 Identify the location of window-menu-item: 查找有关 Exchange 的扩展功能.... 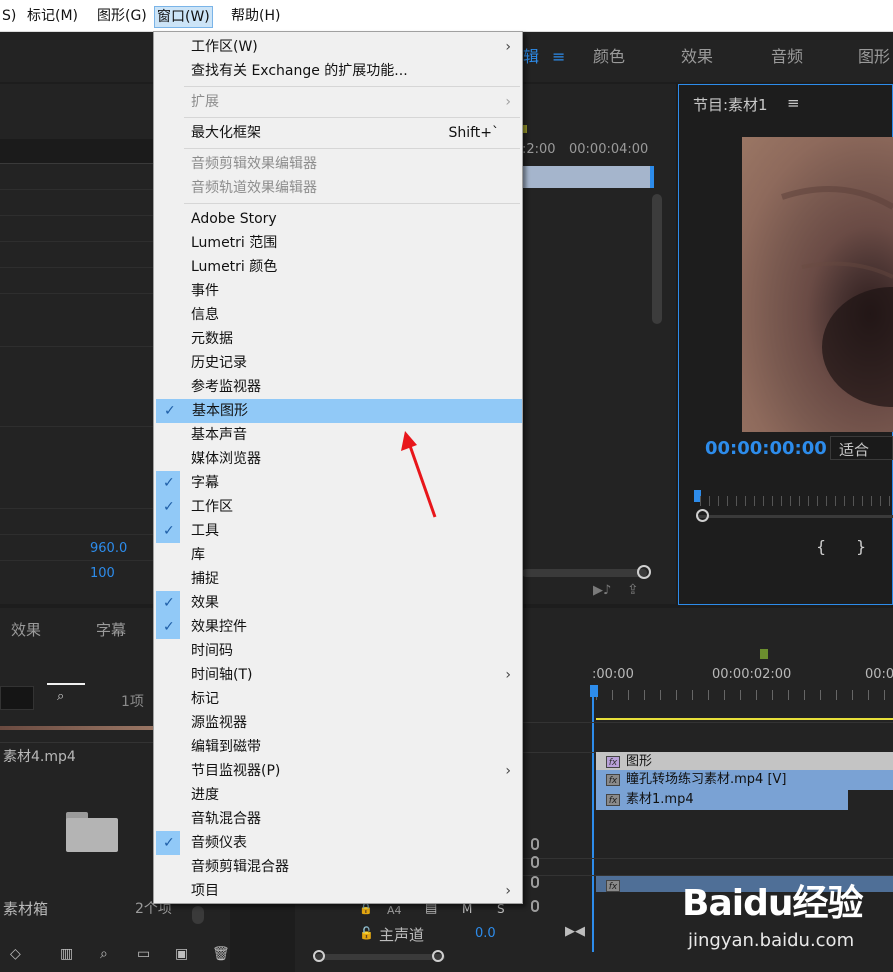
(338, 71).